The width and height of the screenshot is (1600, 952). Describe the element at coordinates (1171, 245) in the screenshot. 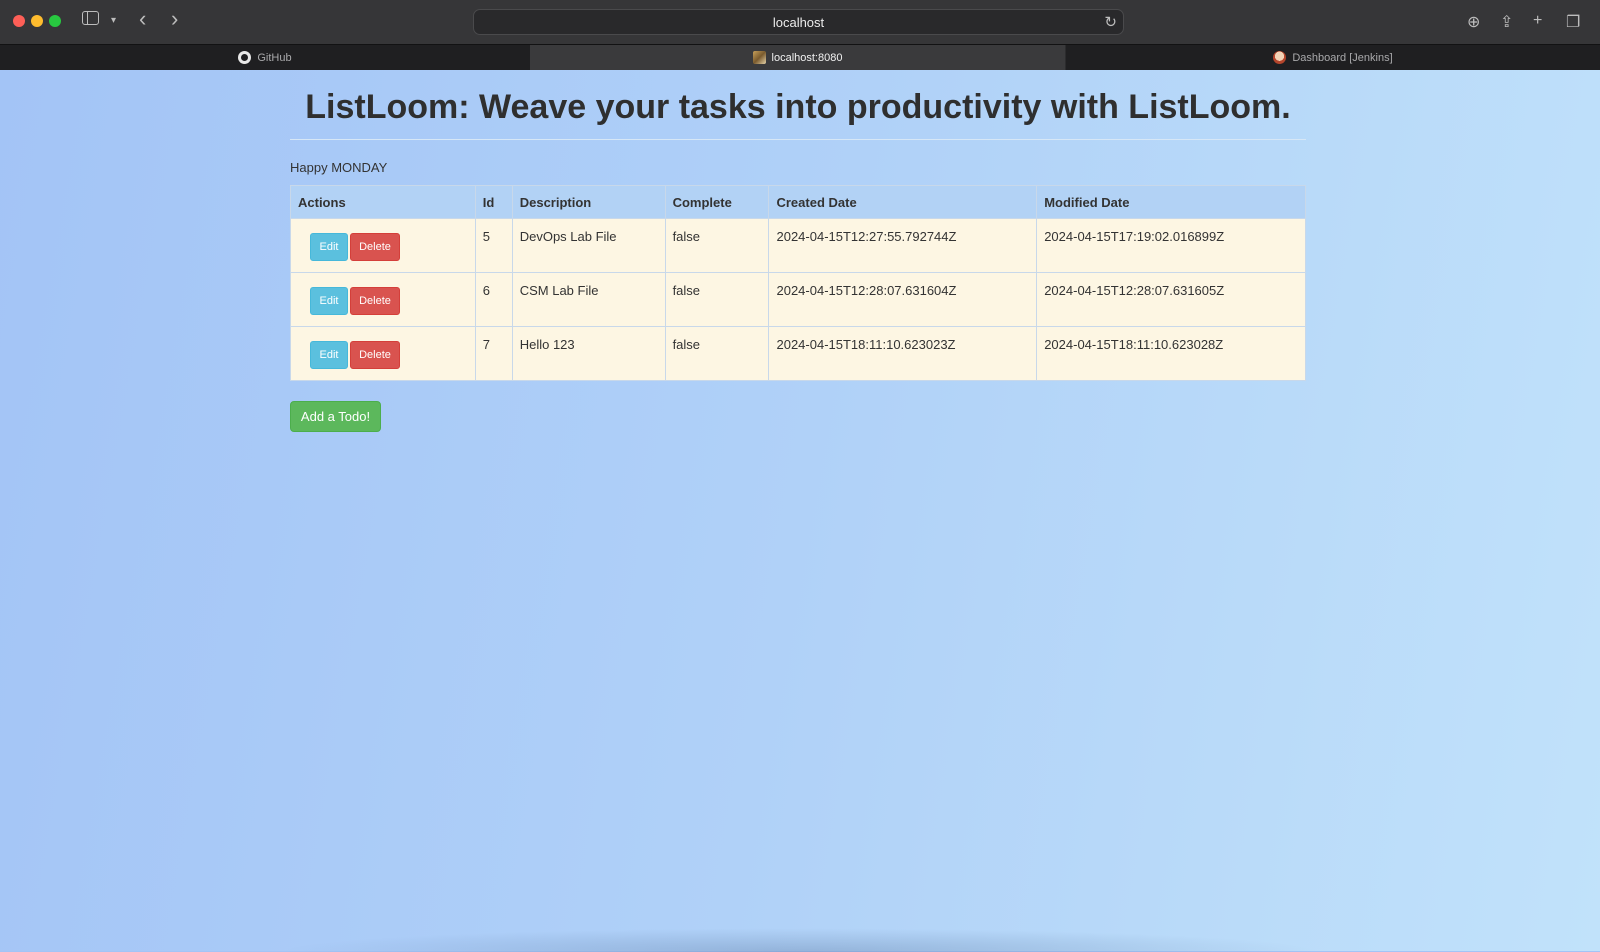

I see `cell-modified-date: 2024-04-15T17:19:02.016899Z` at that location.